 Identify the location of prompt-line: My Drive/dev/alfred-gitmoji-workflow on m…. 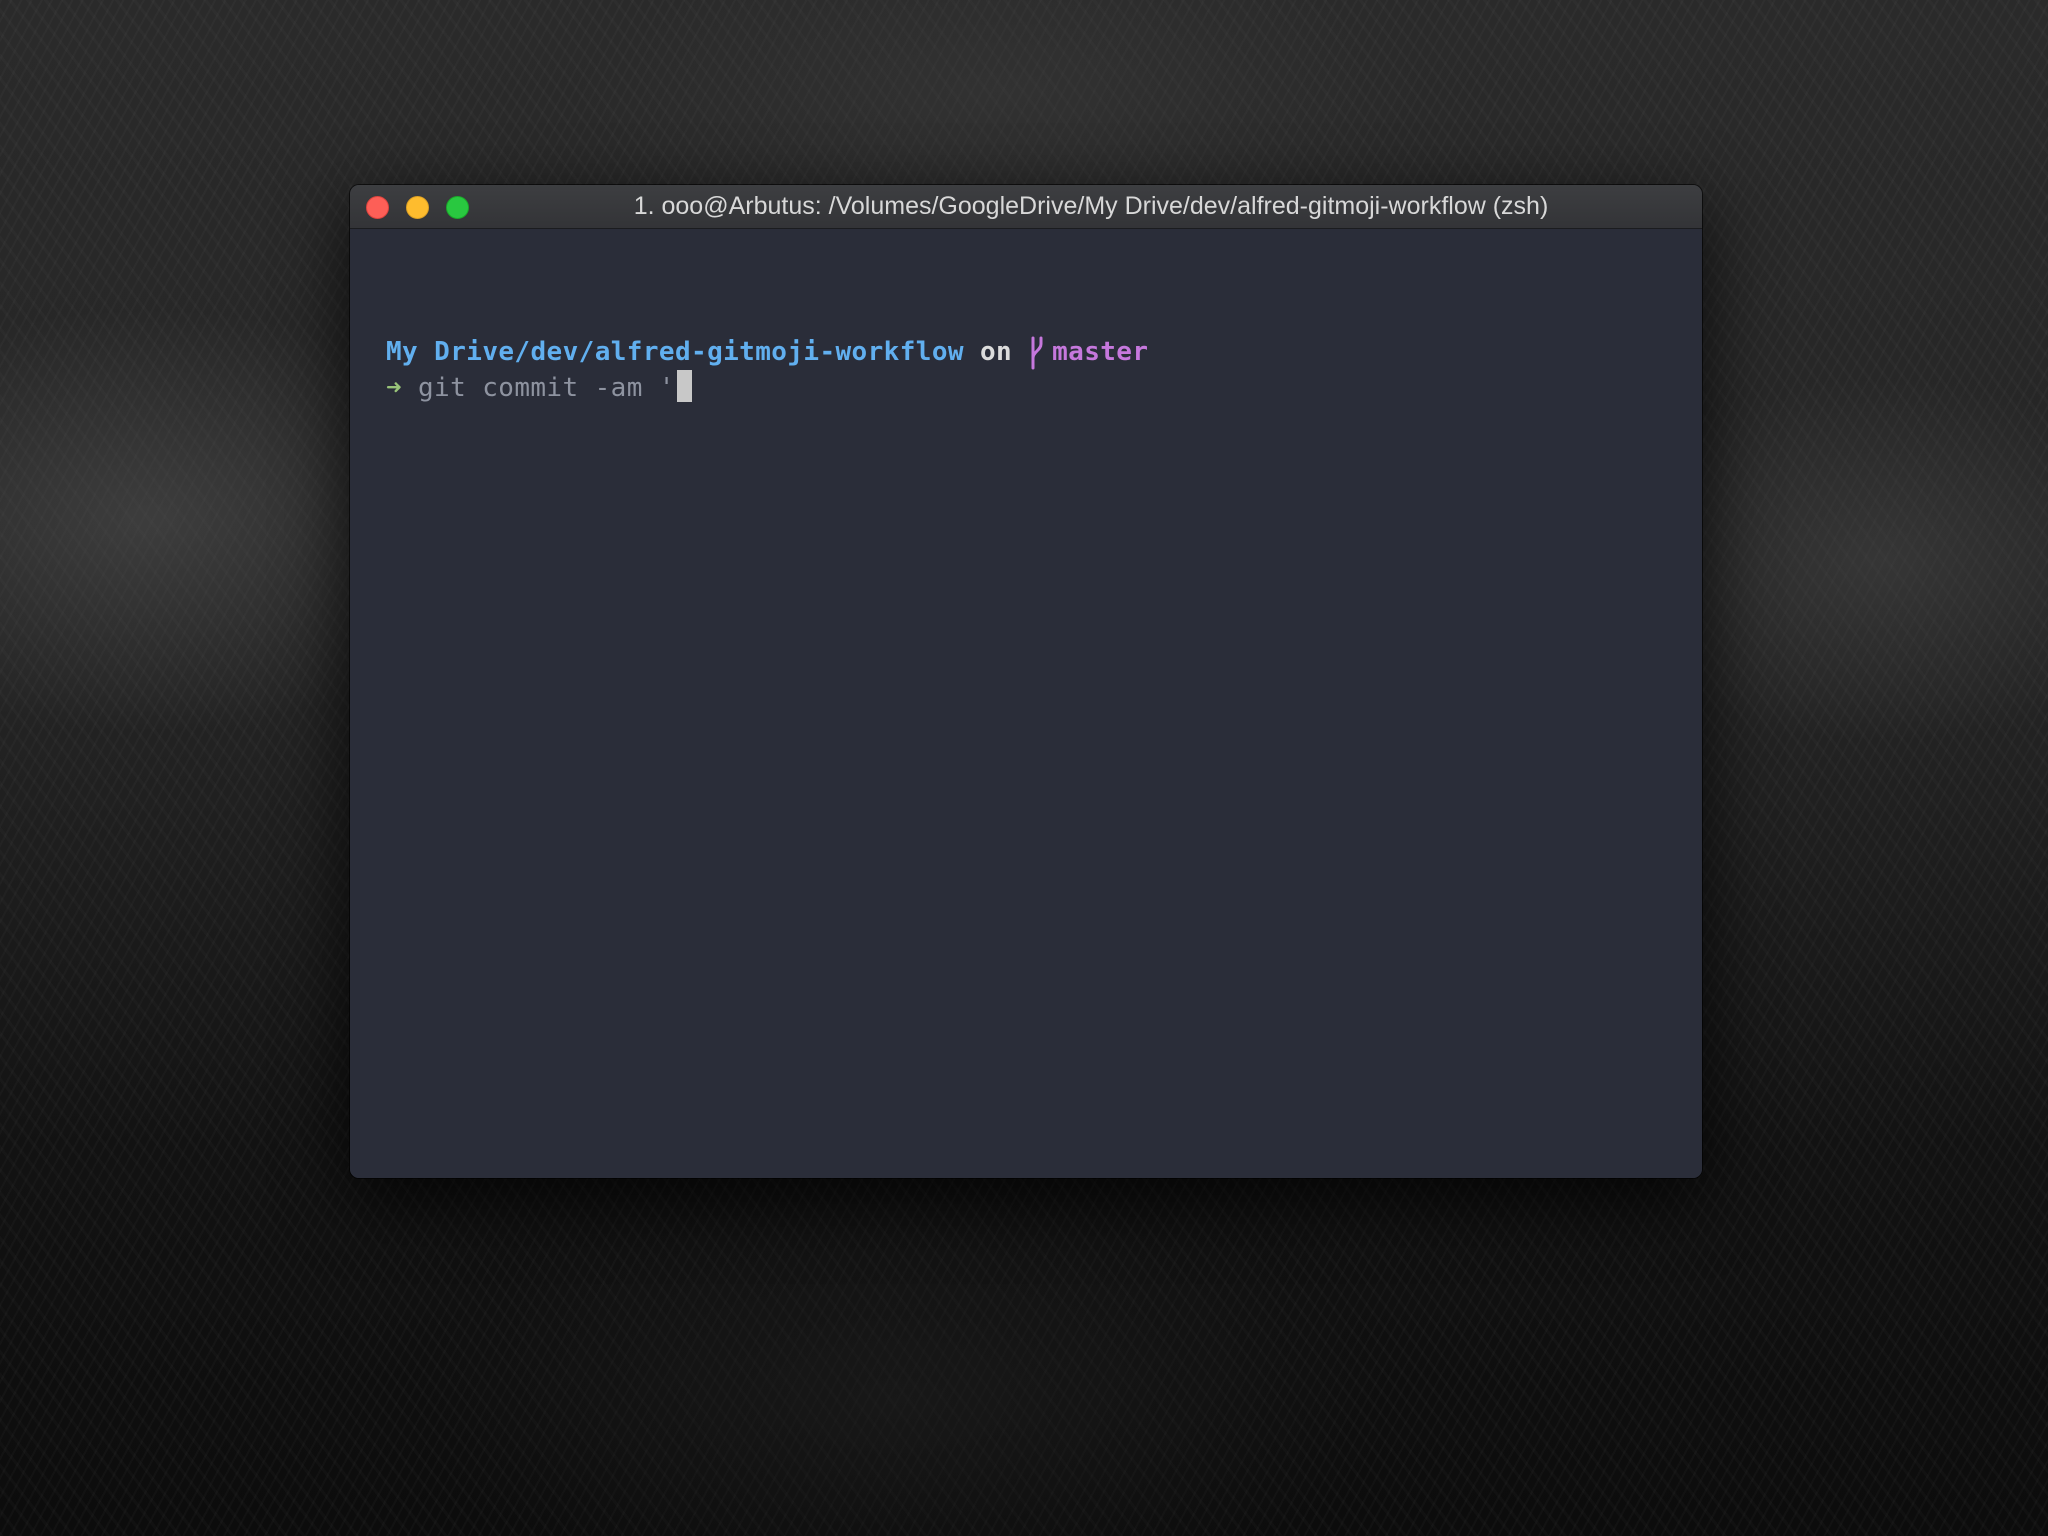
(767, 352).